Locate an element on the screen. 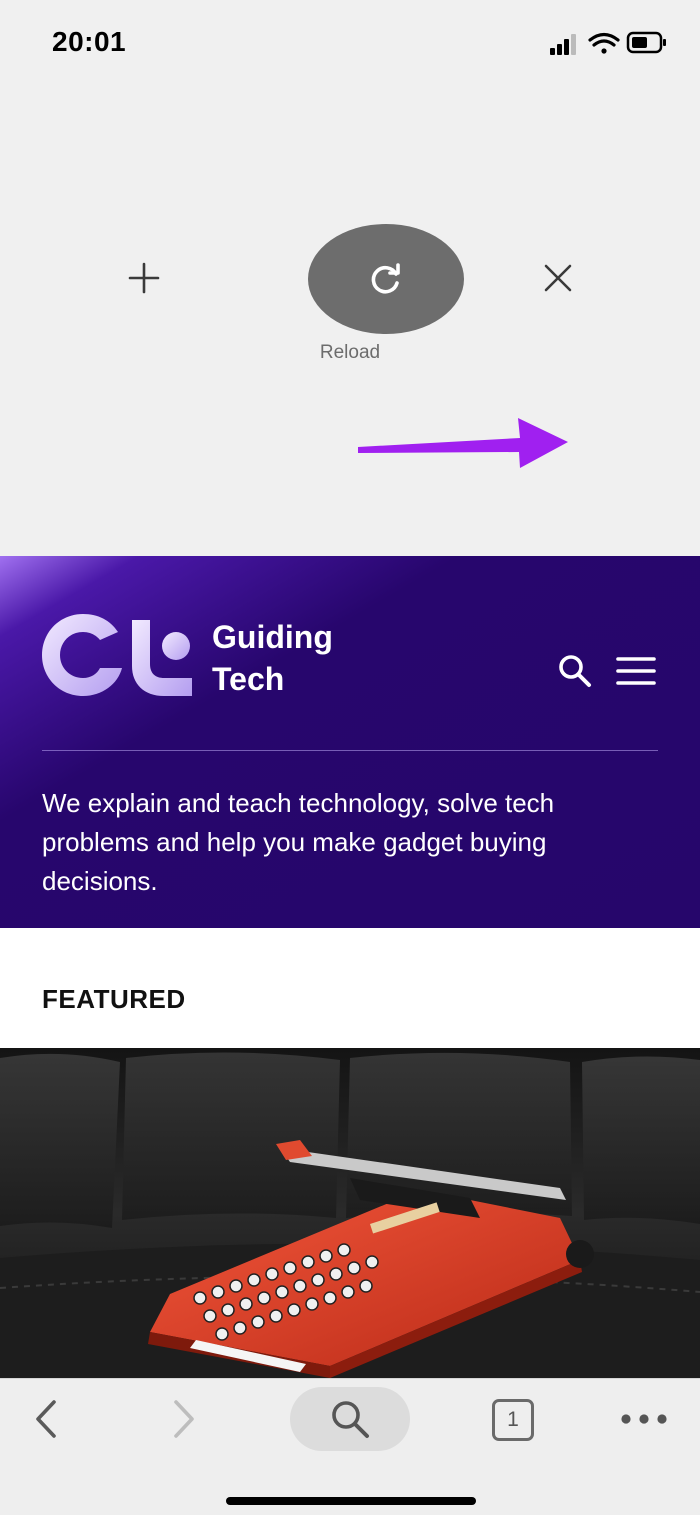  close-tab-button is located at coordinates (558, 278).